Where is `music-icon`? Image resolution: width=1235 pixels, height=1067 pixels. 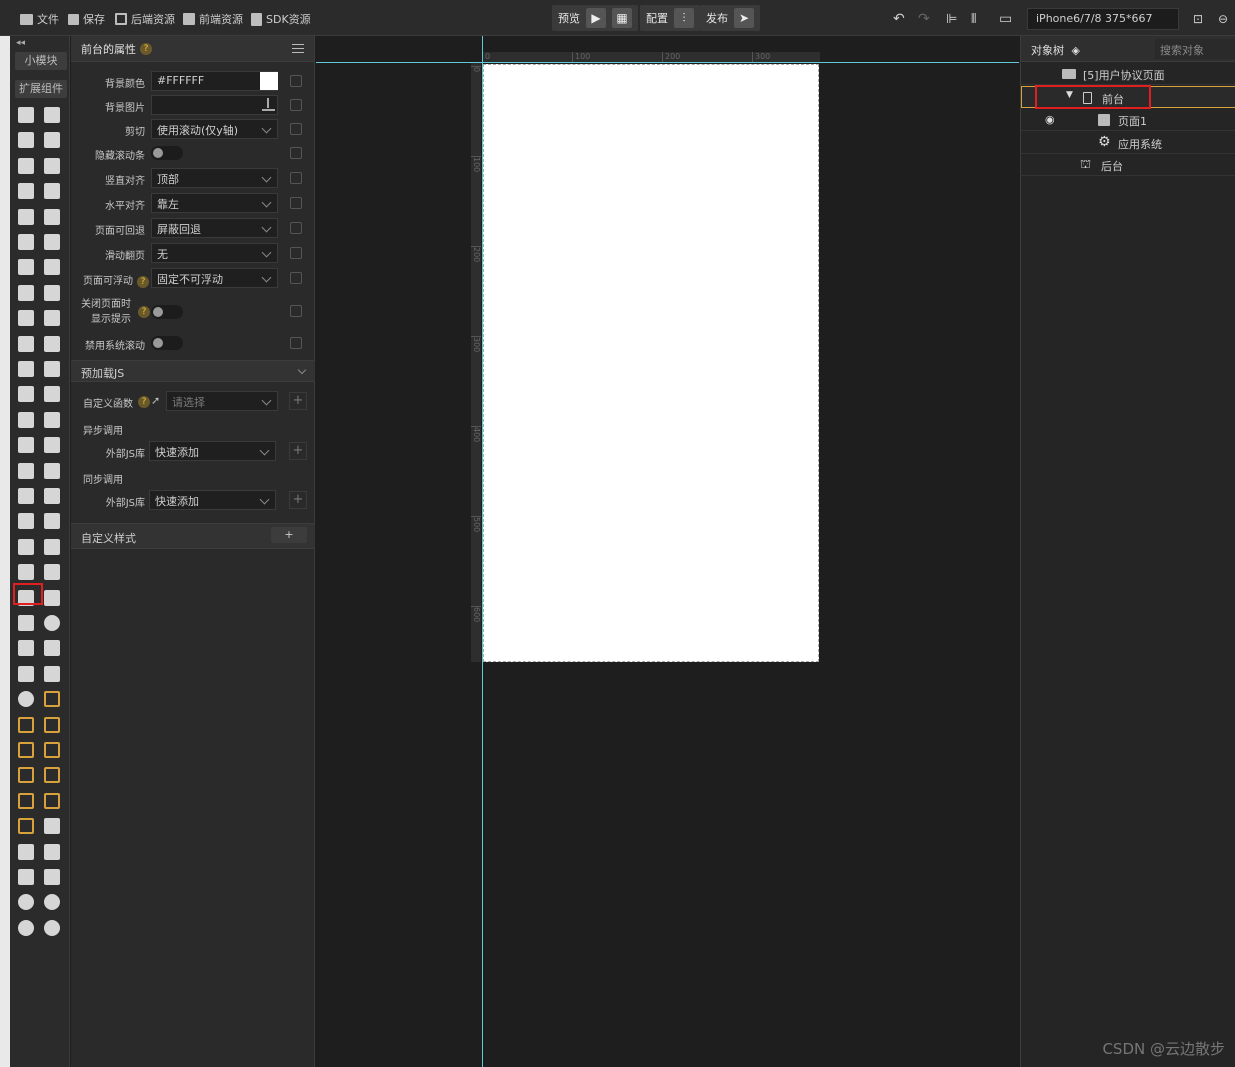 music-icon is located at coordinates (26, 267).